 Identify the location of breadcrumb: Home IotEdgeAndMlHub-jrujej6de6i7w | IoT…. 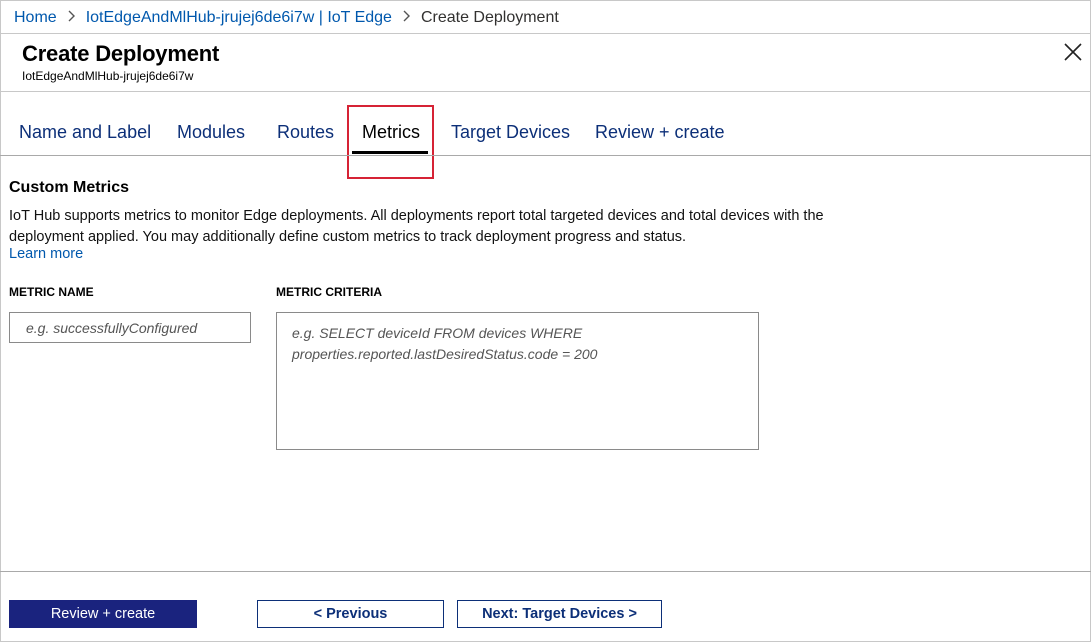
(286, 18).